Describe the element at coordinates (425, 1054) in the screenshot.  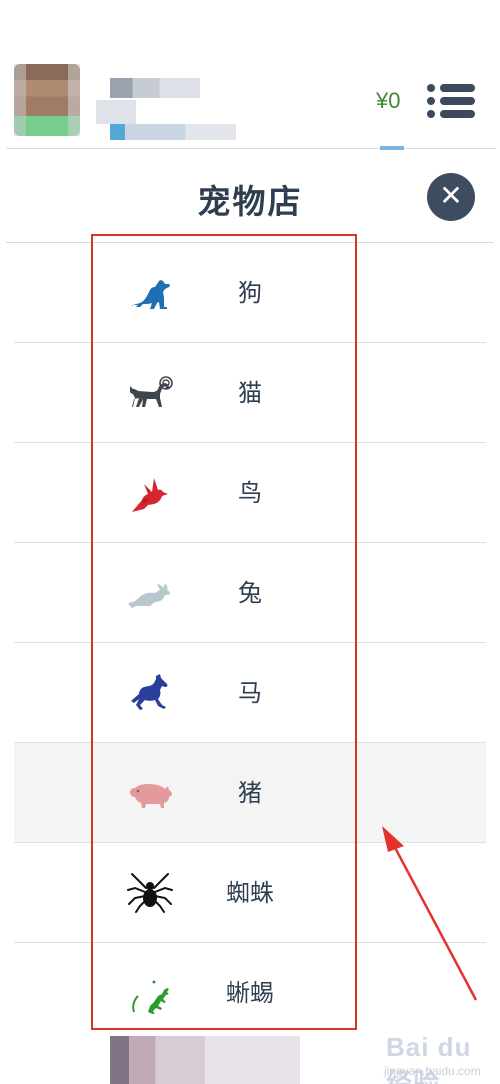
I see `watermark-logo: Bai du 经验 jingyan.baidu.com` at that location.